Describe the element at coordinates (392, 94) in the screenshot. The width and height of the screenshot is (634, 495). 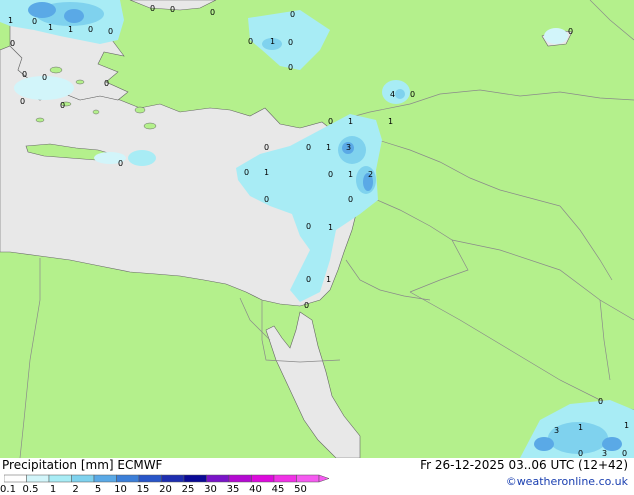
I see `map-label: 4` at that location.